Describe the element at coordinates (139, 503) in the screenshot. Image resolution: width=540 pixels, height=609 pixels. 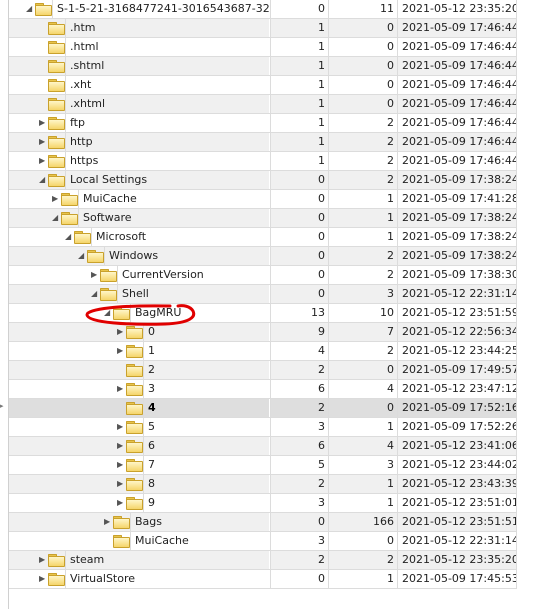
I see `name-cell: ▶ 9` at that location.